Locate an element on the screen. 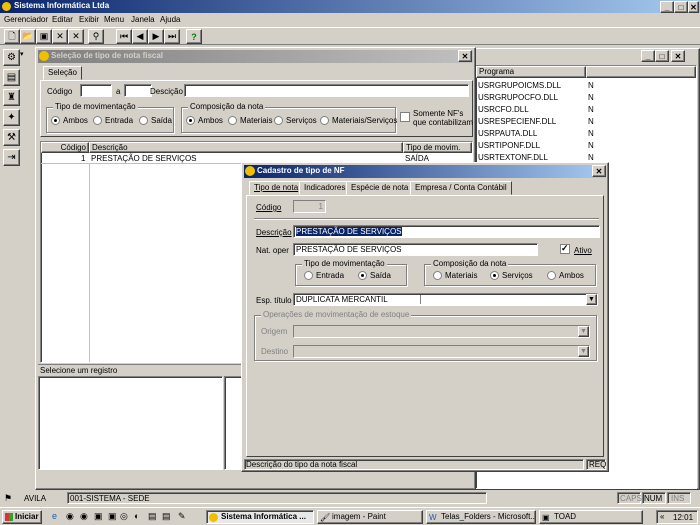 The height and width of the screenshot is (525, 700). radio-comp-ambos: Ambos is located at coordinates (204, 121).